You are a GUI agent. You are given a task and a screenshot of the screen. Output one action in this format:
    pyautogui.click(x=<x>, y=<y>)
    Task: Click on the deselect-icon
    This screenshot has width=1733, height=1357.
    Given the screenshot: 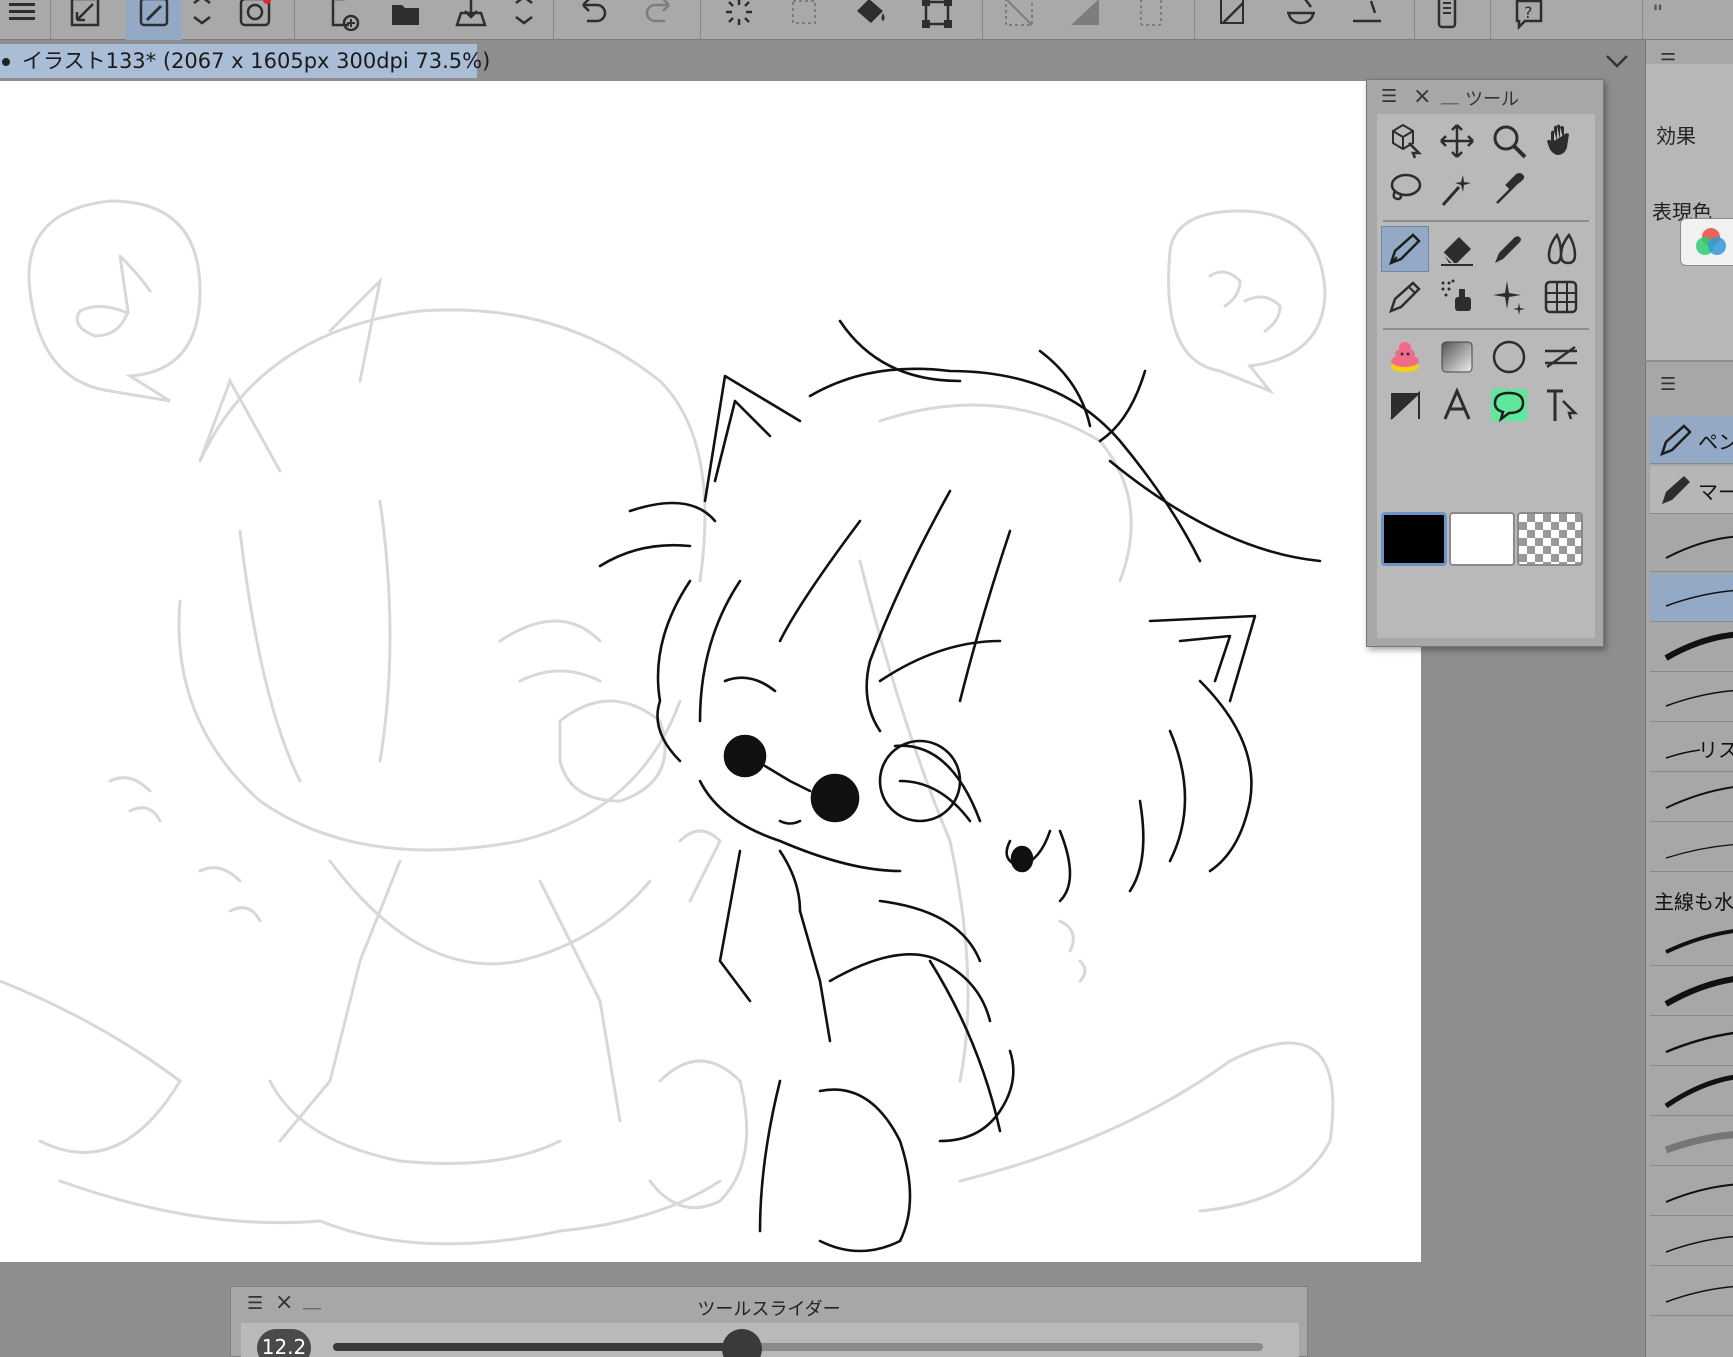 What is the action you would take?
    pyautogui.click(x=739, y=20)
    